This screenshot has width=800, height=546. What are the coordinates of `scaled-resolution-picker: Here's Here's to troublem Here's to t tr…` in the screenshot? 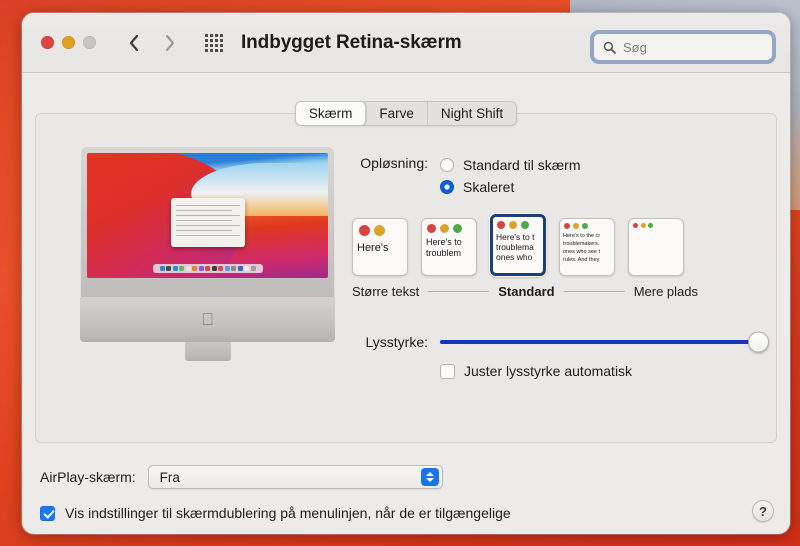 It's located at (556, 256).